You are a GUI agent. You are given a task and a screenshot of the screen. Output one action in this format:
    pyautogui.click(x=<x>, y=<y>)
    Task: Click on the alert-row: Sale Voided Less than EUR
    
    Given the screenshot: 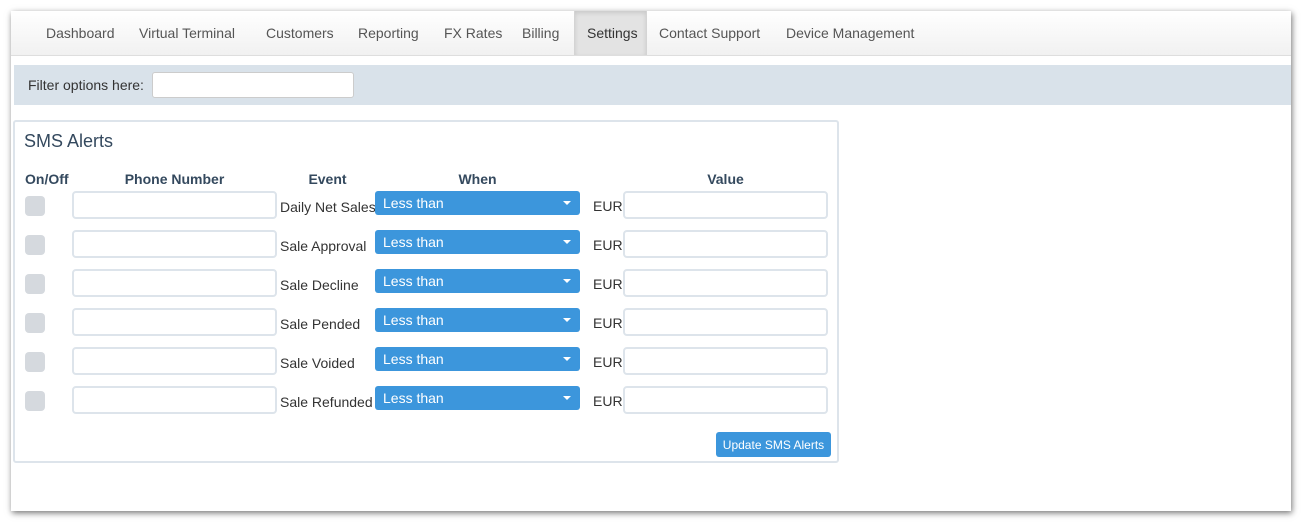 What is the action you would take?
    pyautogui.click(x=426, y=362)
    